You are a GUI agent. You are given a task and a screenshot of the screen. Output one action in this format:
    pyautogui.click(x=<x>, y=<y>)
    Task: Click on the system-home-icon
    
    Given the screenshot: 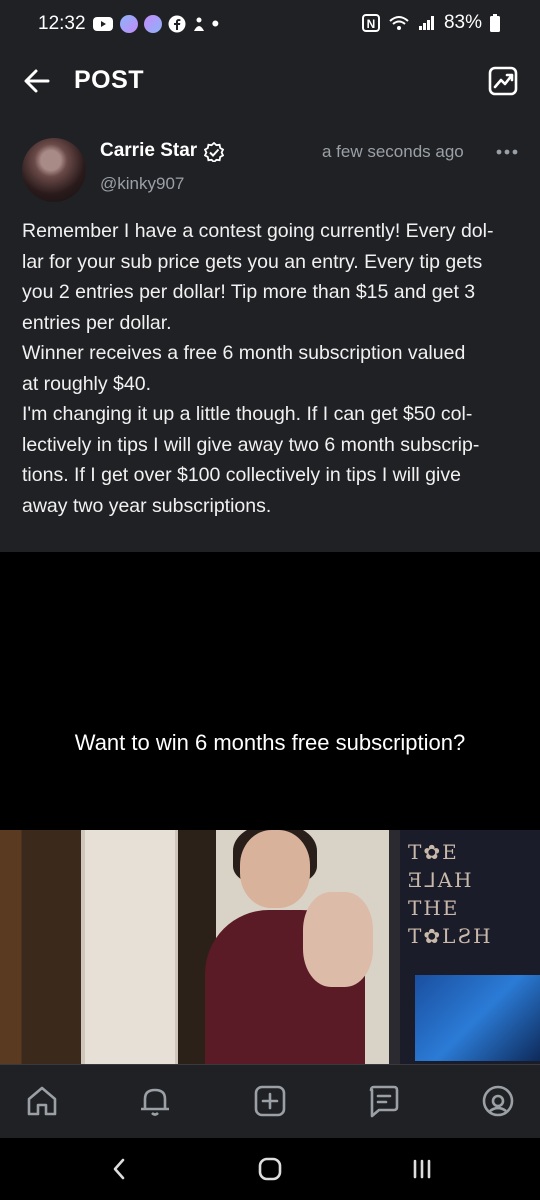 What is the action you would take?
    pyautogui.click(x=270, y=1169)
    